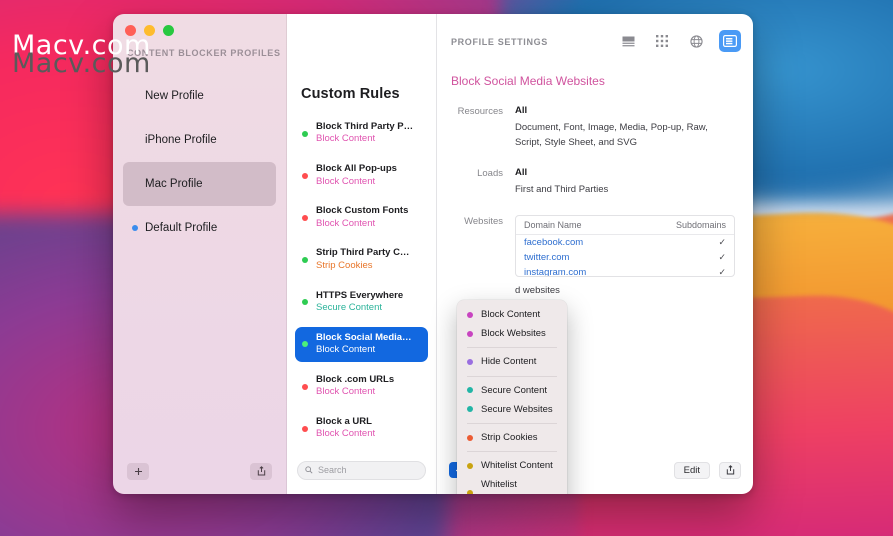 The height and width of the screenshot is (536, 893). What do you see at coordinates (135, 228) in the screenshot?
I see `active-profile-dot` at bounding box center [135, 228].